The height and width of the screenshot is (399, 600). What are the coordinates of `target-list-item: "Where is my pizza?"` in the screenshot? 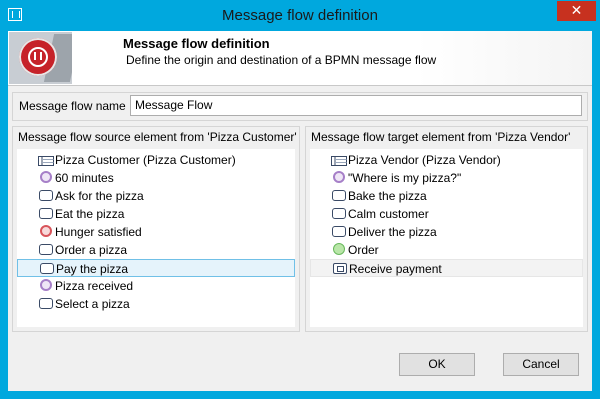 It's located at (446, 178).